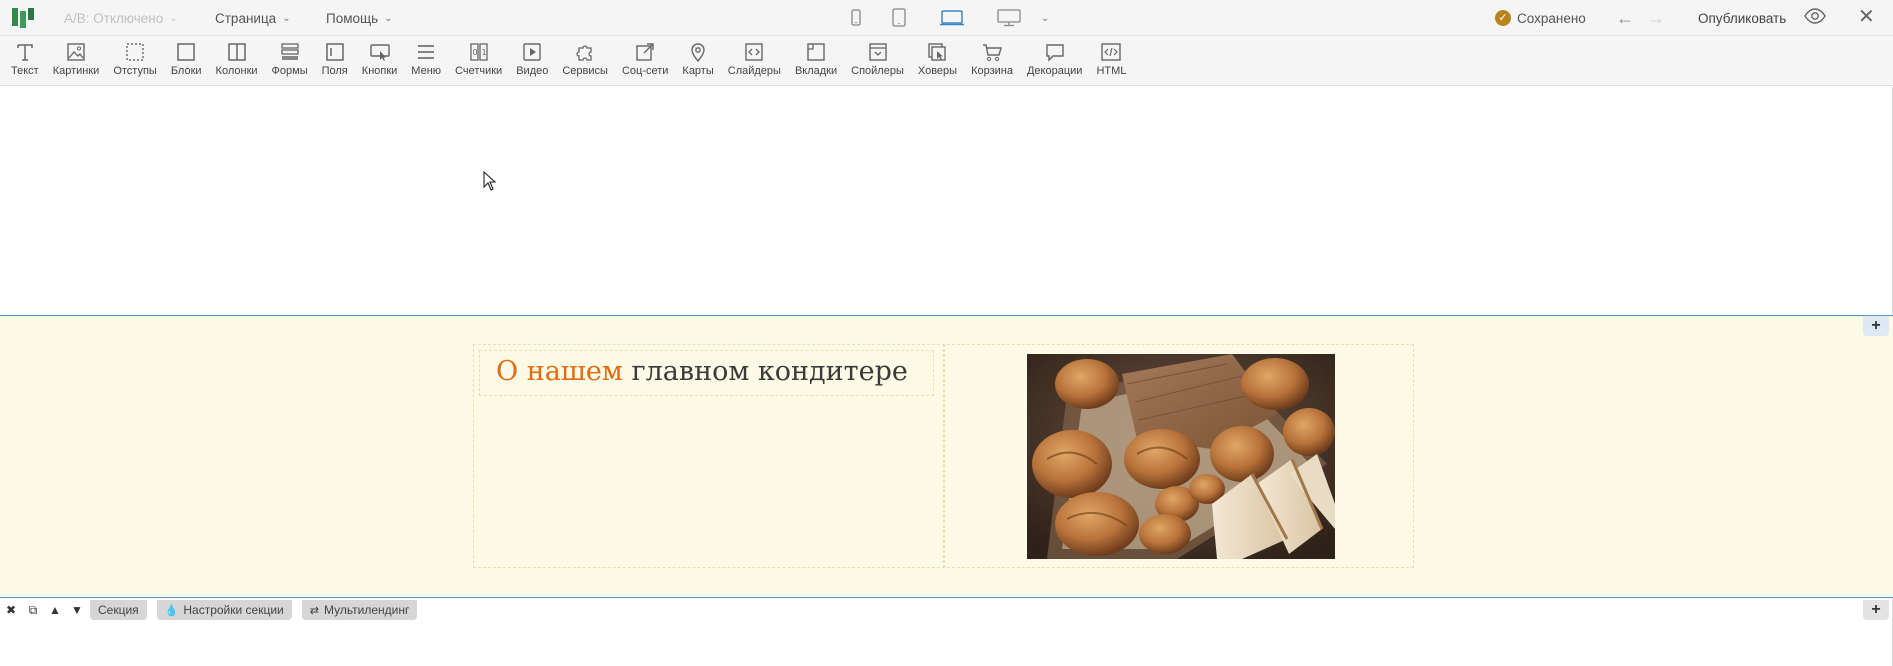 Image resolution: width=1893 pixels, height=666 pixels. What do you see at coordinates (532, 71) in the screenshot?
I see `tool-label: Видео` at bounding box center [532, 71].